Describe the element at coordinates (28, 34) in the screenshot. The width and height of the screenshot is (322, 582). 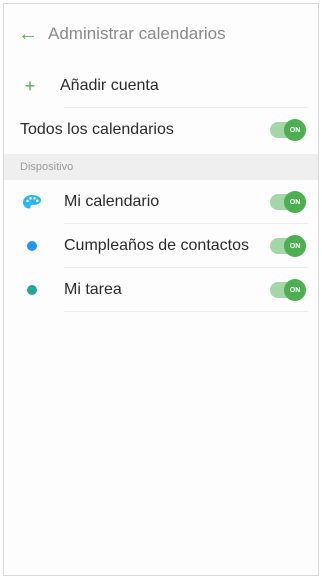
I see `back-arrow-icon: ←` at that location.